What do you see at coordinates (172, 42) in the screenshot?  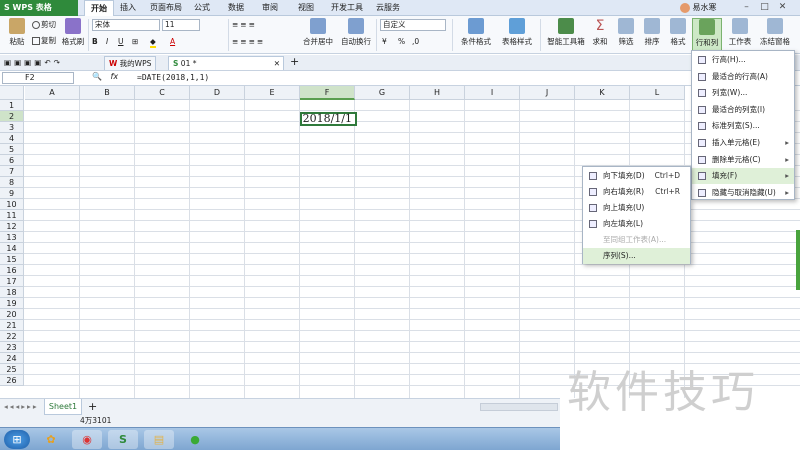 I see `font-color-button: A` at bounding box center [172, 42].